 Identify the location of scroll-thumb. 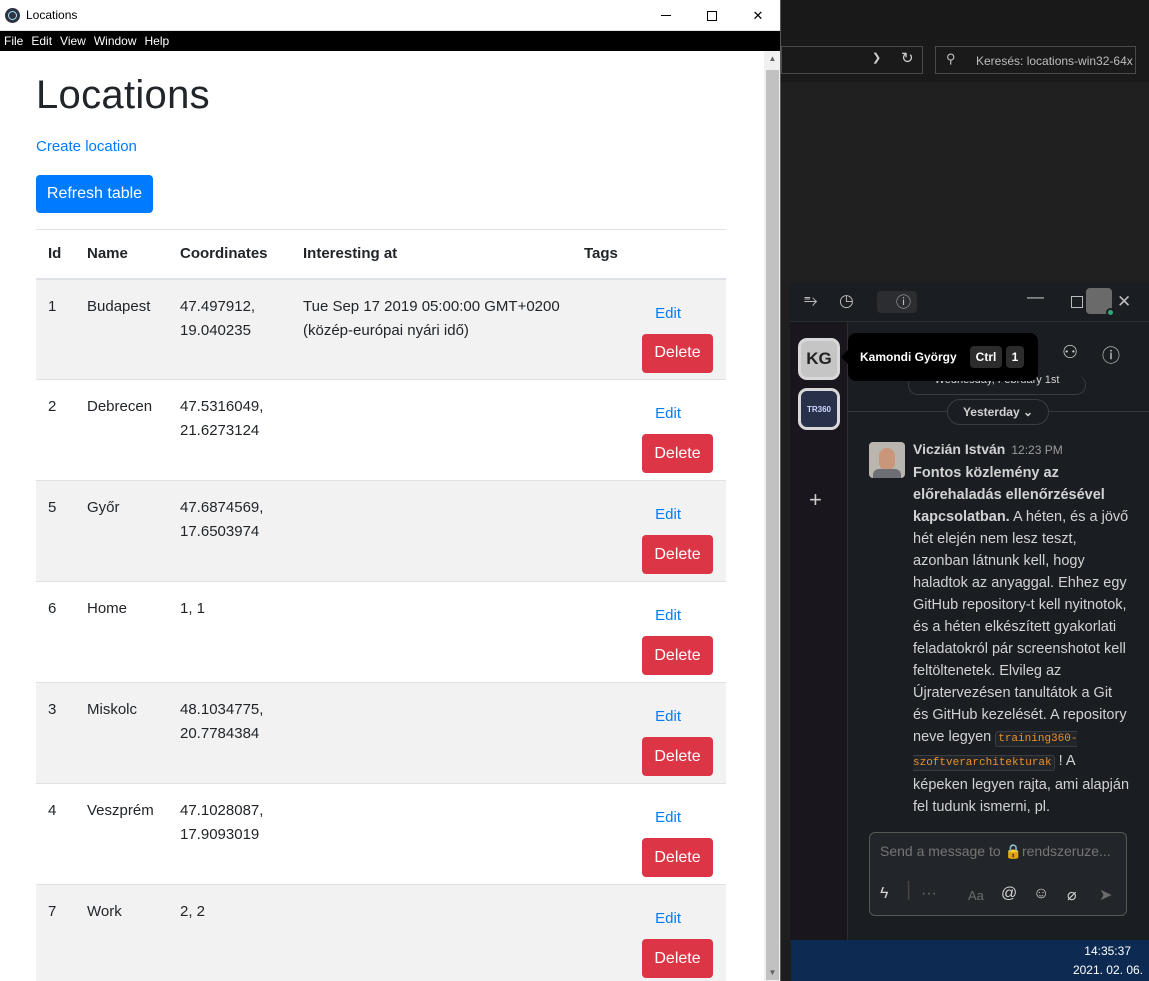
(772, 525).